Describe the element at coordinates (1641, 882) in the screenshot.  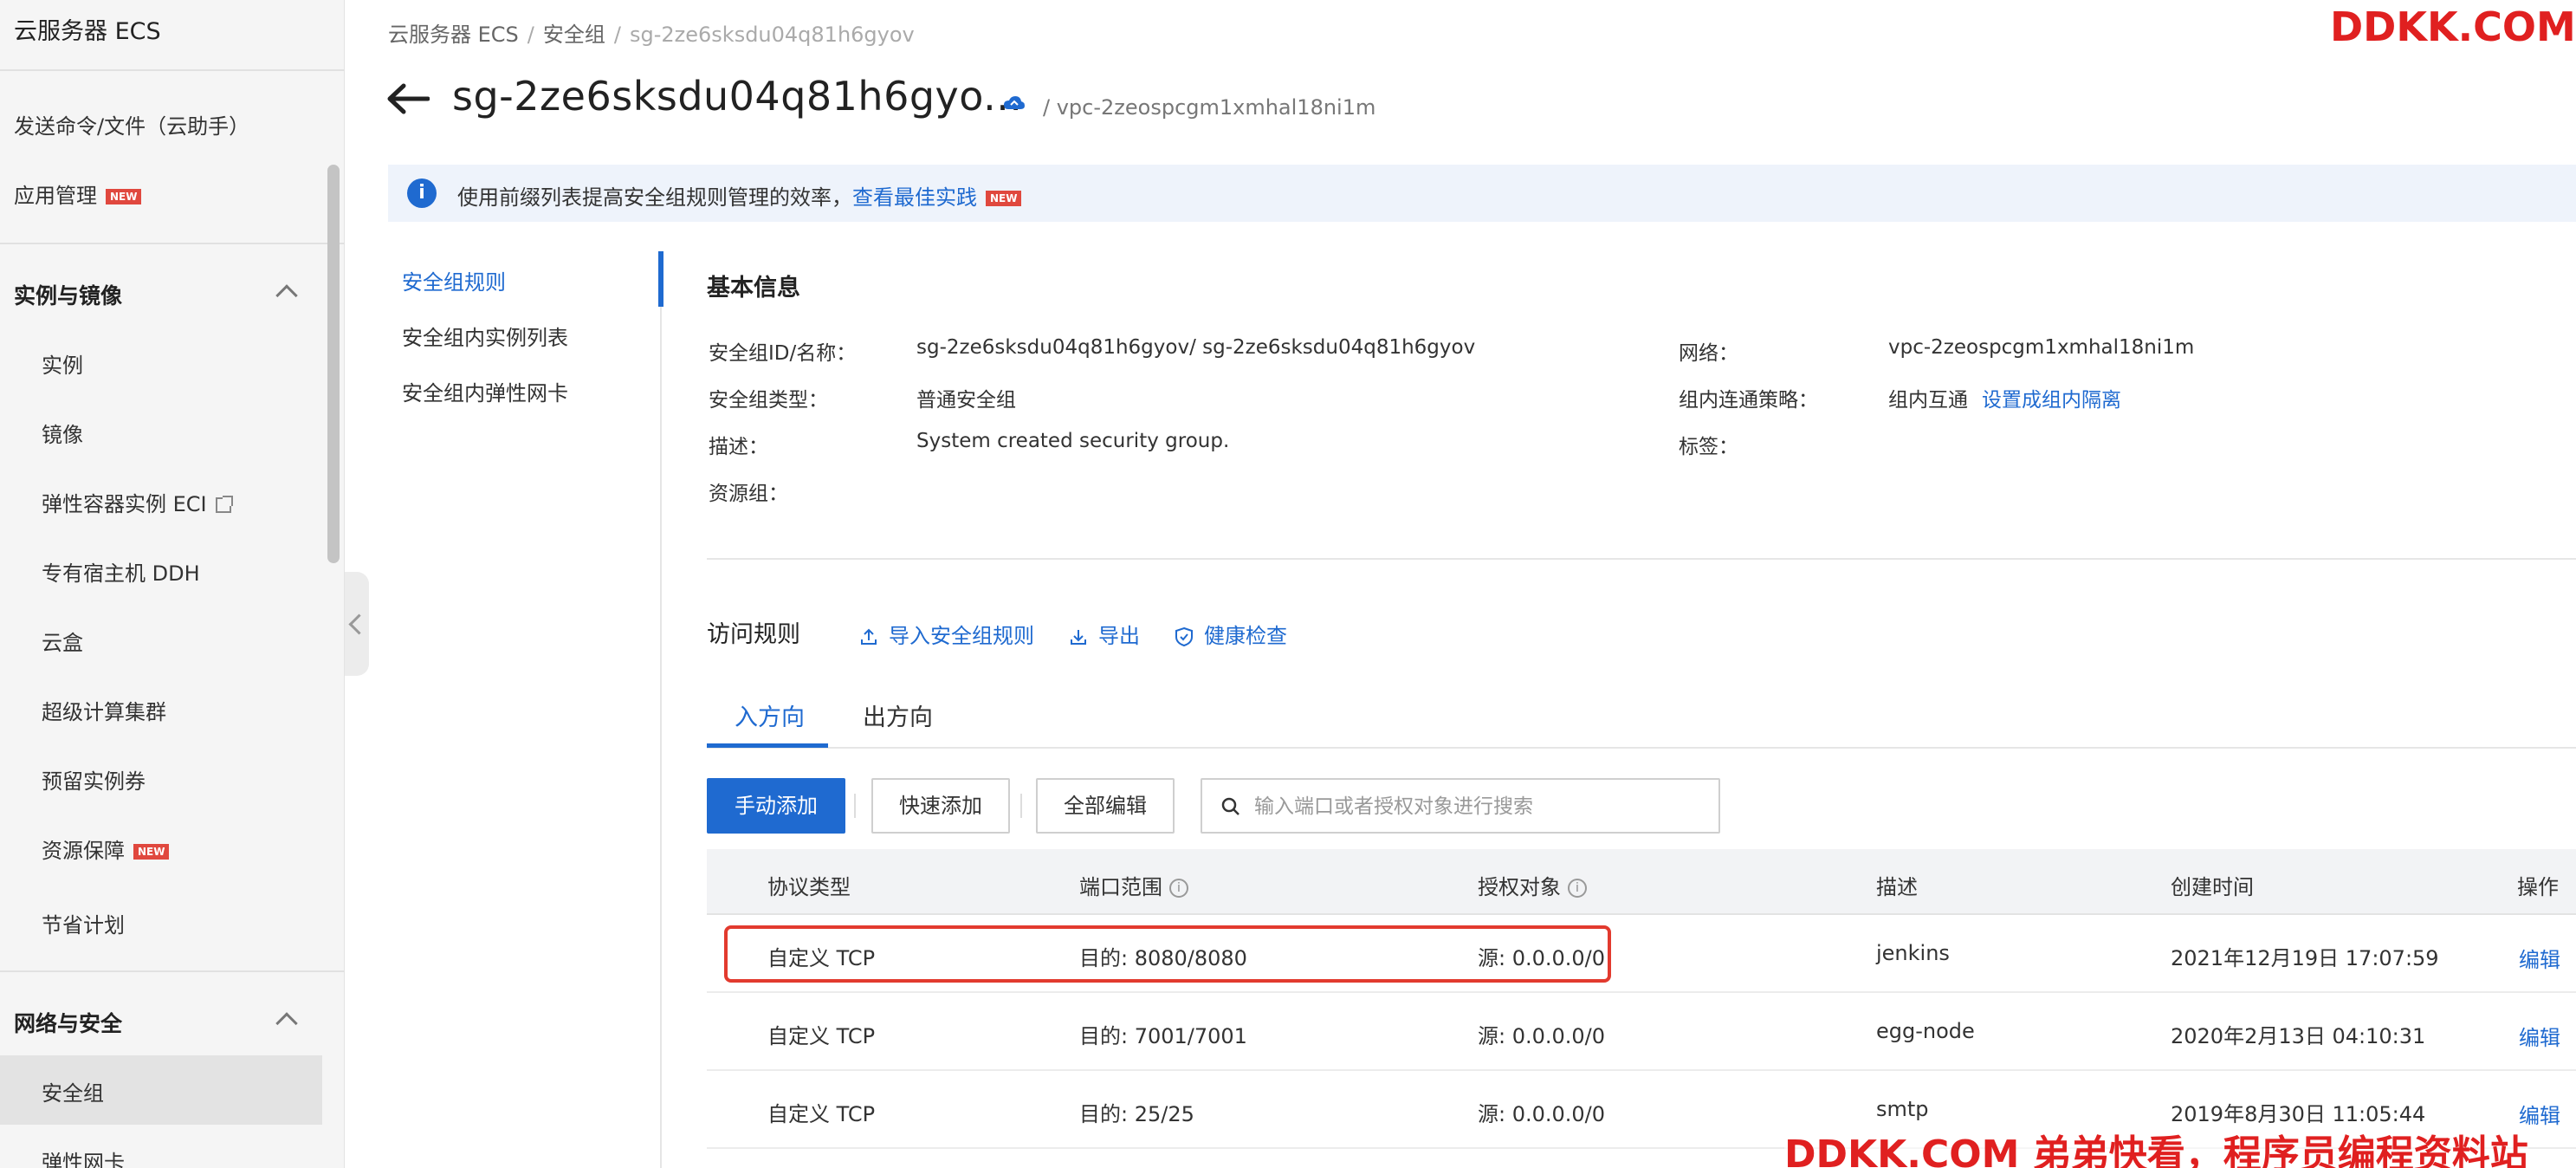
I see `rules-table-header: 协议类型 端口范围 i 授权对象 i 描述 创建时间 操作` at that location.